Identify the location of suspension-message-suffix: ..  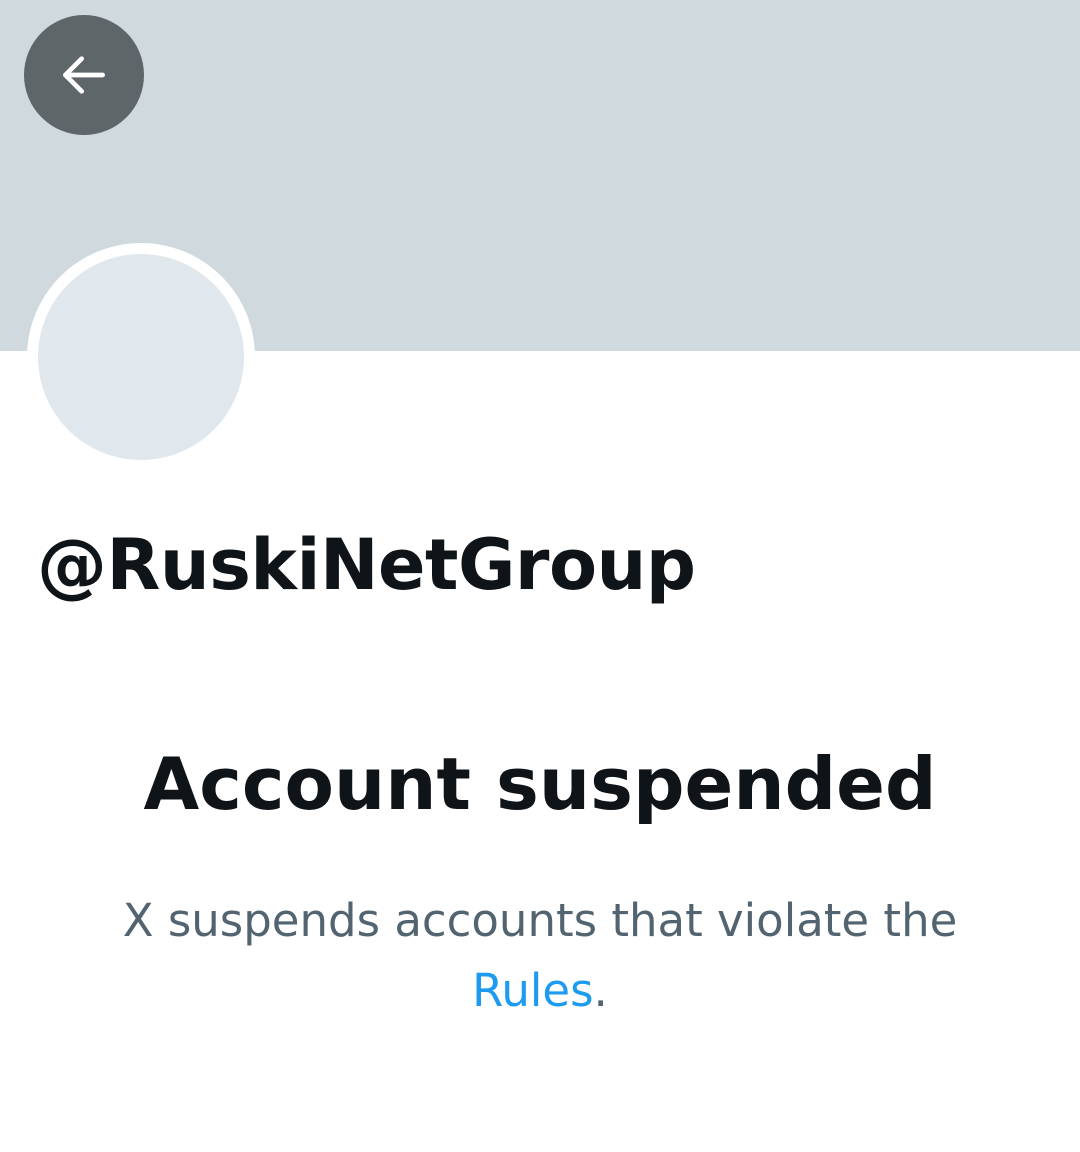
(600, 990).